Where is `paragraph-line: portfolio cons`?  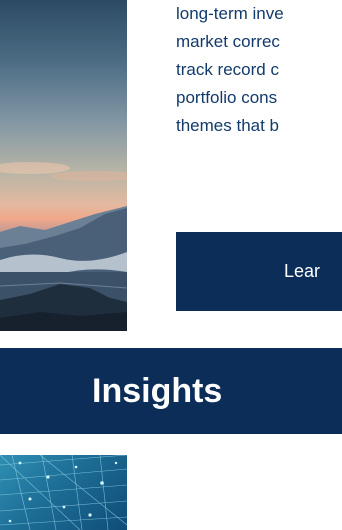 paragraph-line: portfolio cons is located at coordinates (227, 97).